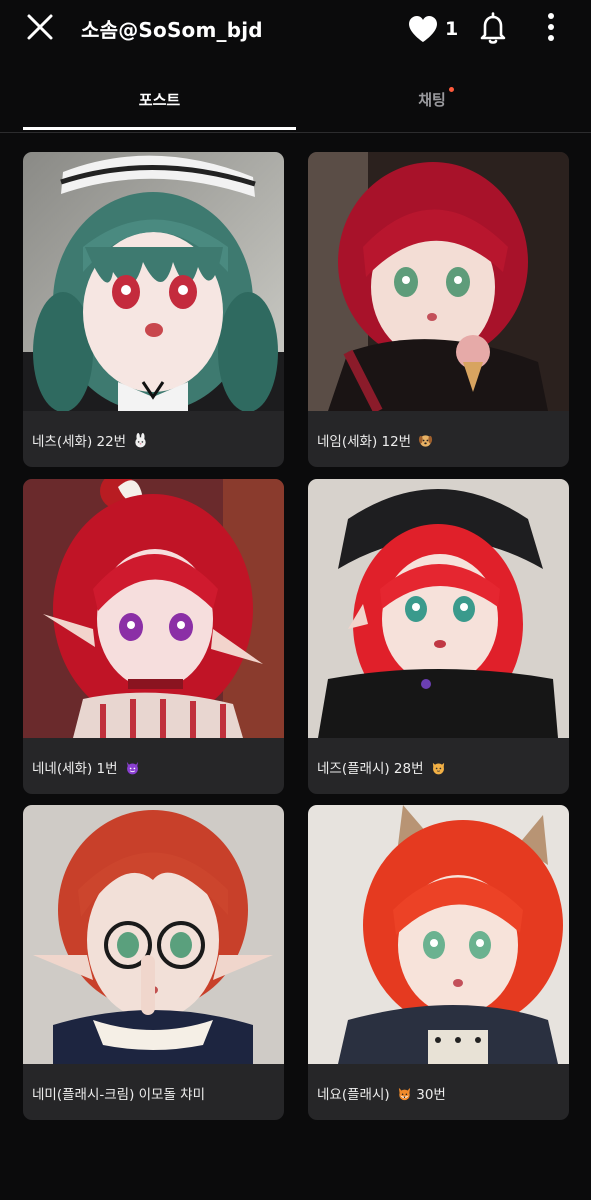 The width and height of the screenshot is (591, 1200). What do you see at coordinates (295, 30) in the screenshot?
I see `top-bar: 소솜@SoSom_bjd 1` at bounding box center [295, 30].